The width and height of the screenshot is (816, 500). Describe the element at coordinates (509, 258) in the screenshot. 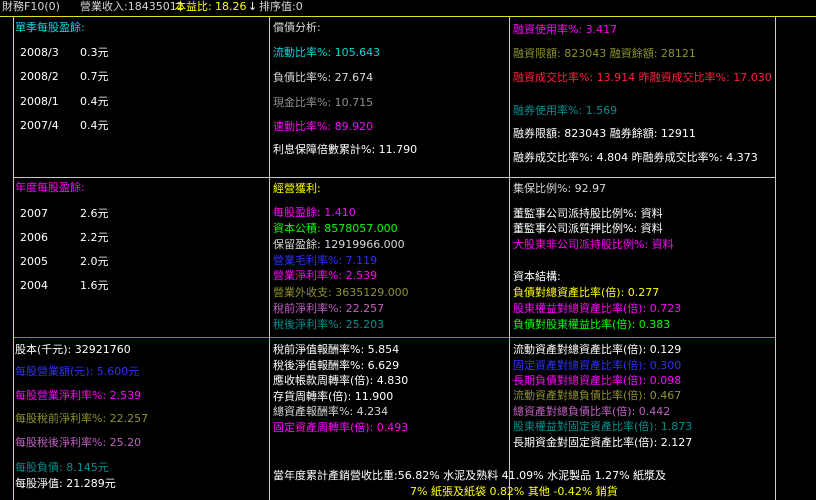

I see `grid-v2` at that location.